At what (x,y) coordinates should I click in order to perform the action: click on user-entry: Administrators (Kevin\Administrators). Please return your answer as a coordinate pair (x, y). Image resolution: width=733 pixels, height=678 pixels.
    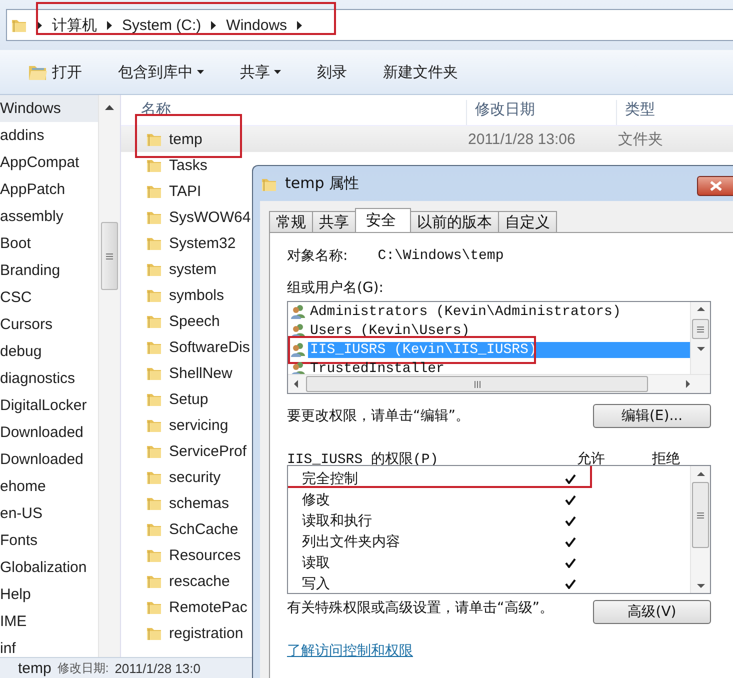
    Looking at the image, I should click on (465, 312).